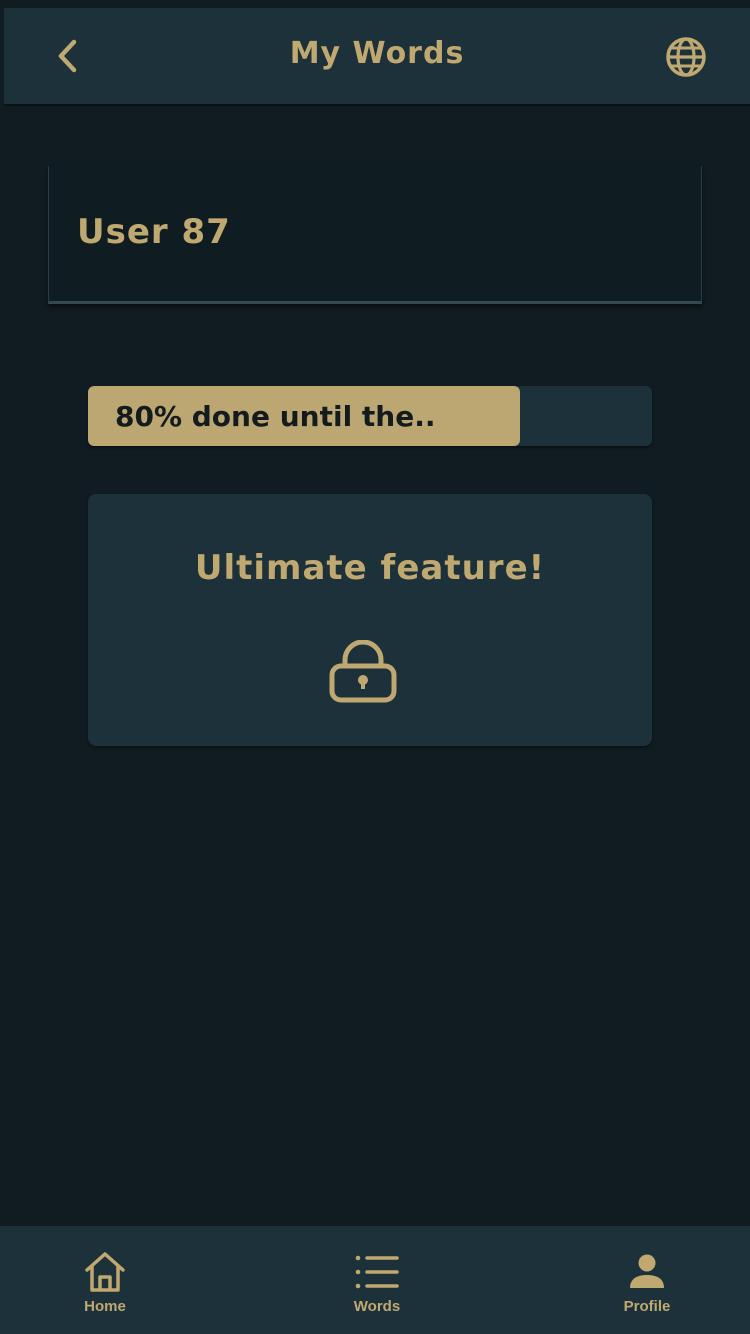 This screenshot has height=1334, width=750. What do you see at coordinates (377, 1272) in the screenshot?
I see `list-icon` at bounding box center [377, 1272].